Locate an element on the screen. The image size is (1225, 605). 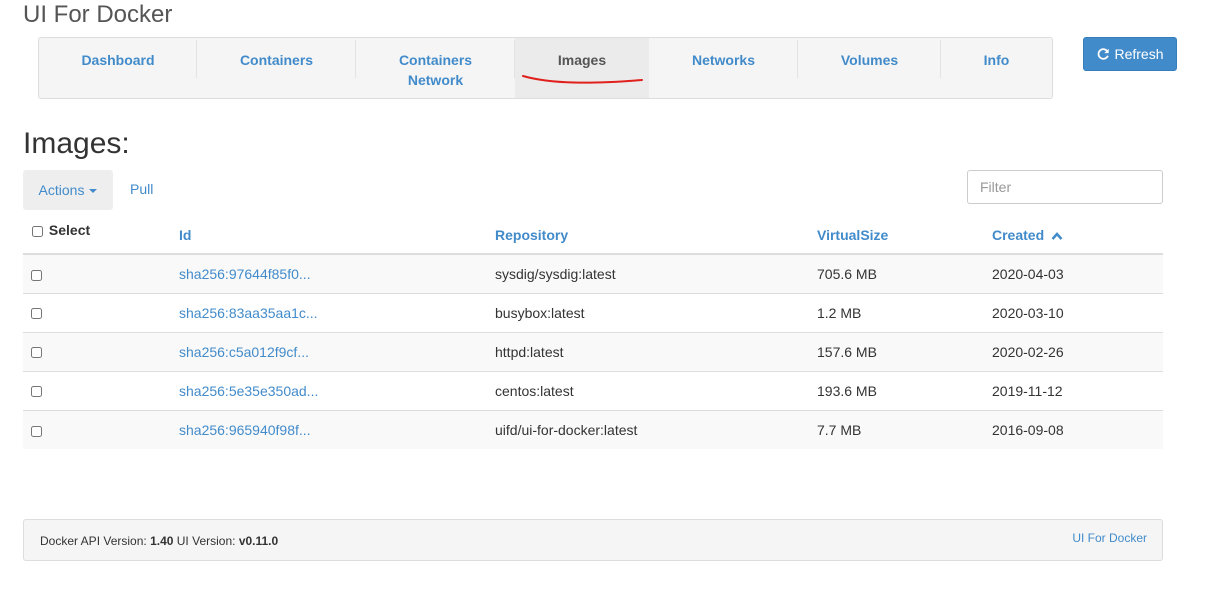
nav-item-images: Images is located at coordinates (582, 68).